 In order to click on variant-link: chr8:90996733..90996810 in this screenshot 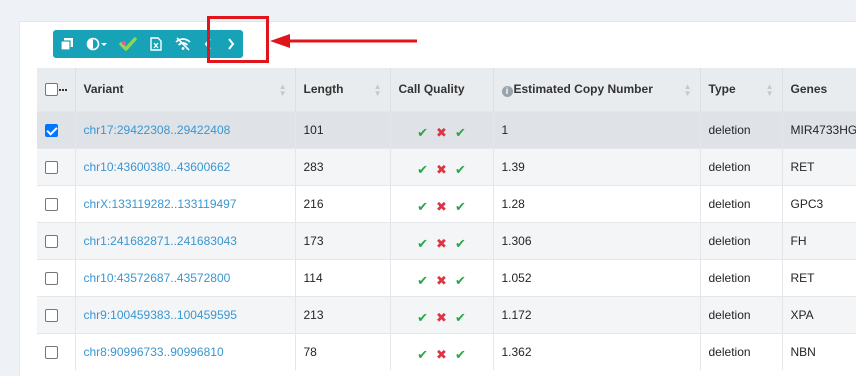, I will do `click(154, 352)`.